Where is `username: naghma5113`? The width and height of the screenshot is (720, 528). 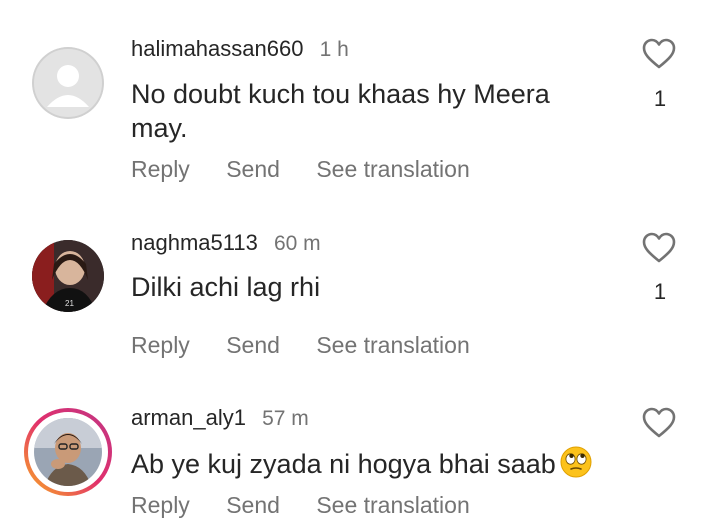 username: naghma5113 is located at coordinates (194, 242).